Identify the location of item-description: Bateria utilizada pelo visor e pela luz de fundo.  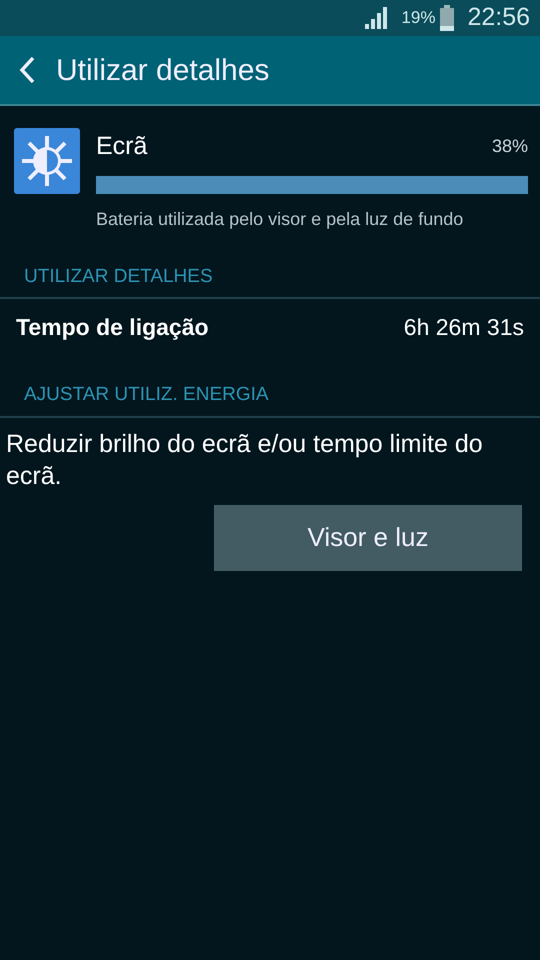
(280, 219).